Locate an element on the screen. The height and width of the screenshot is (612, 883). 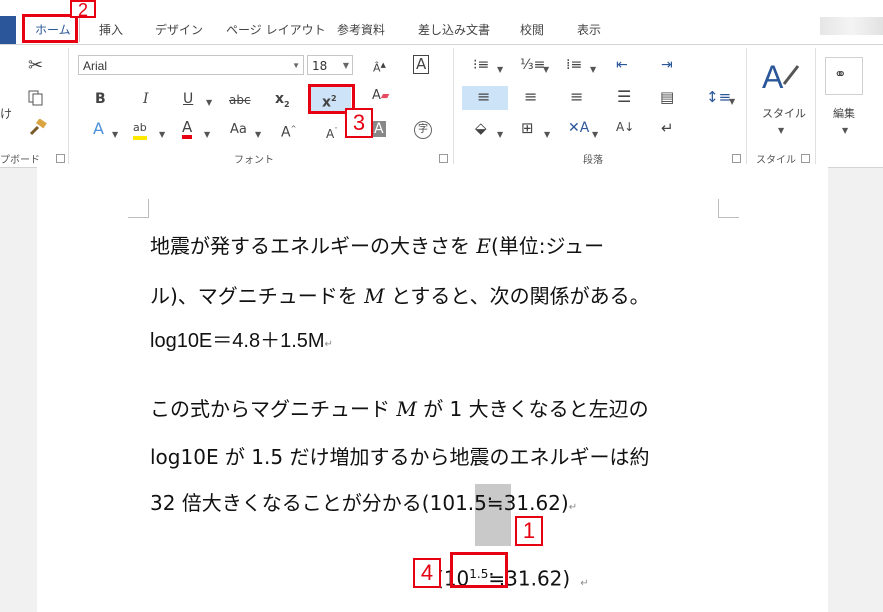
styles-gallery-icon: A is located at coordinates (780, 76).